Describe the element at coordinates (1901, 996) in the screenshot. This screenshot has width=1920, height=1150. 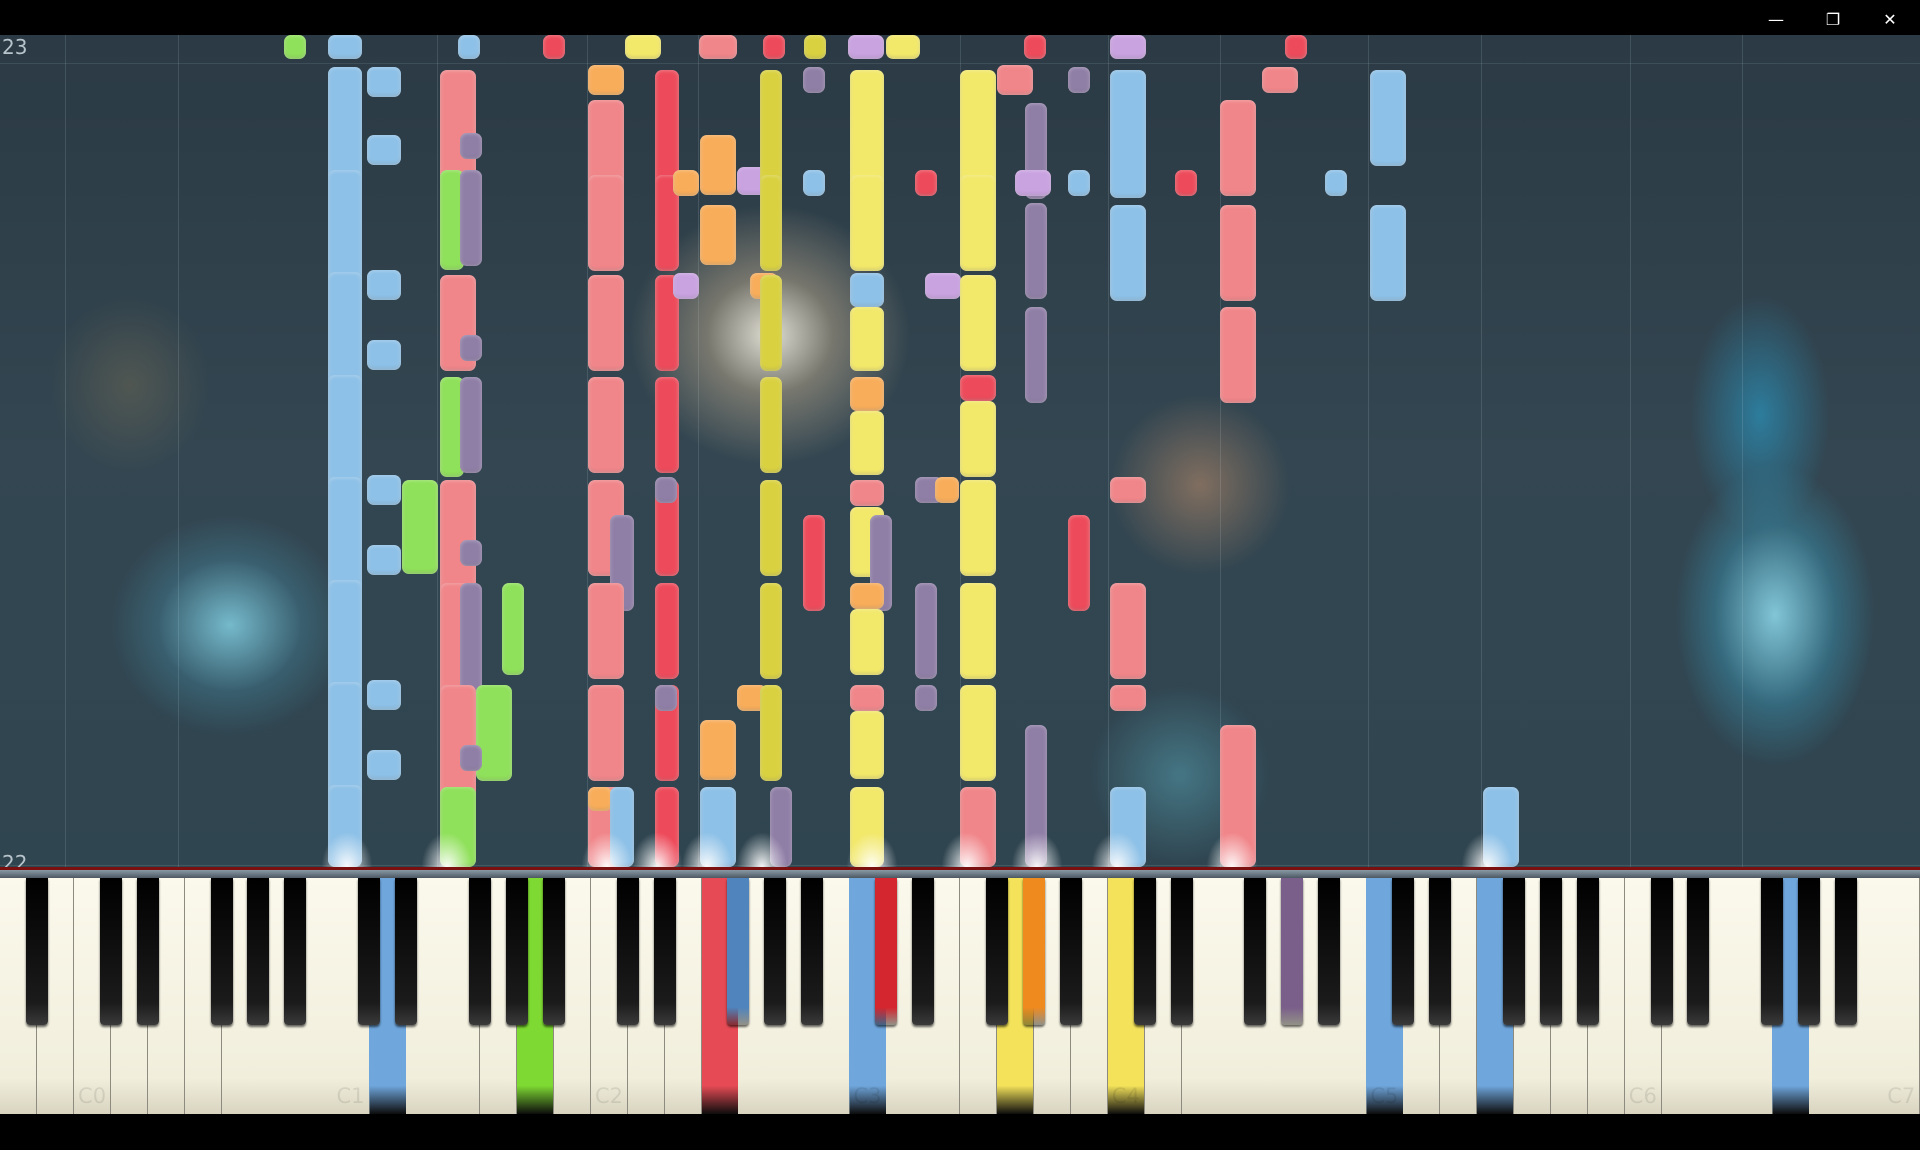
I see `white-key: C7` at that location.